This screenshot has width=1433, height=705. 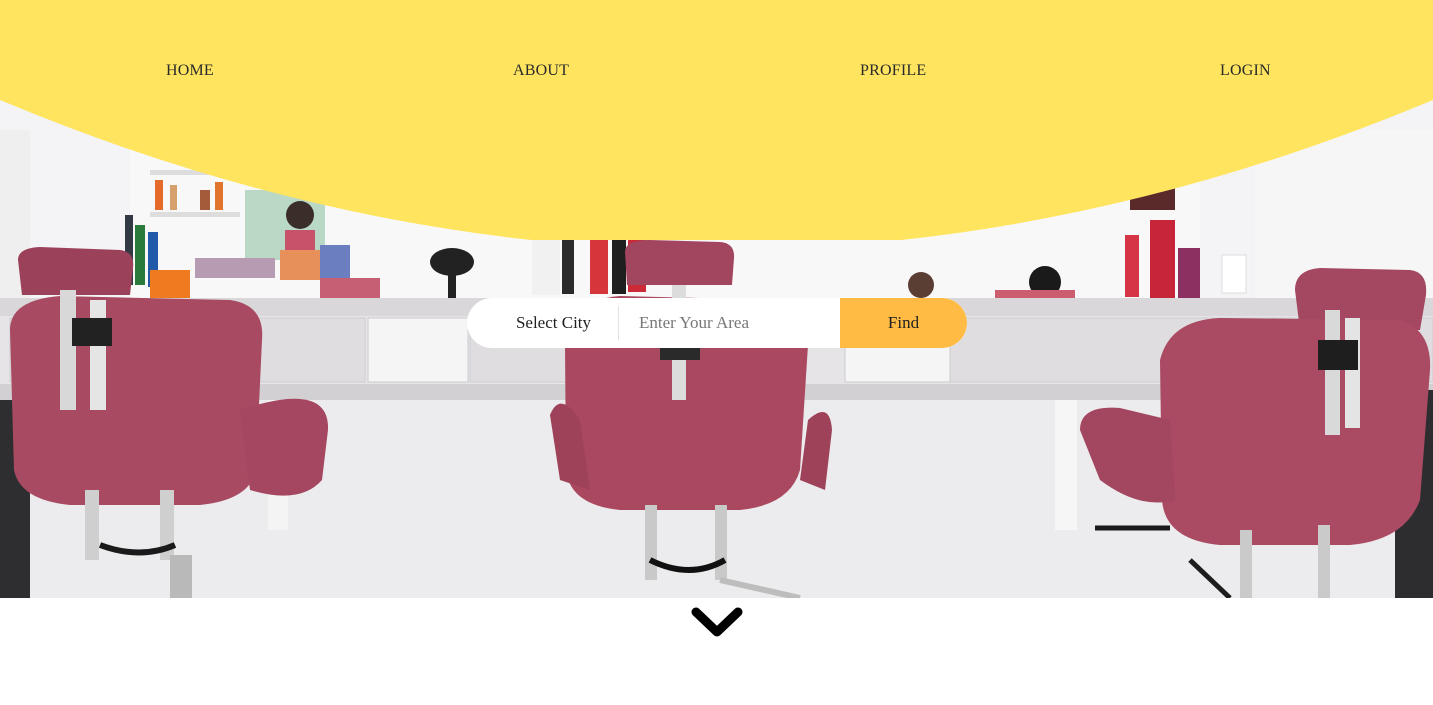 What do you see at coordinates (1245, 71) in the screenshot?
I see `nav-login-link: LOGIN` at bounding box center [1245, 71].